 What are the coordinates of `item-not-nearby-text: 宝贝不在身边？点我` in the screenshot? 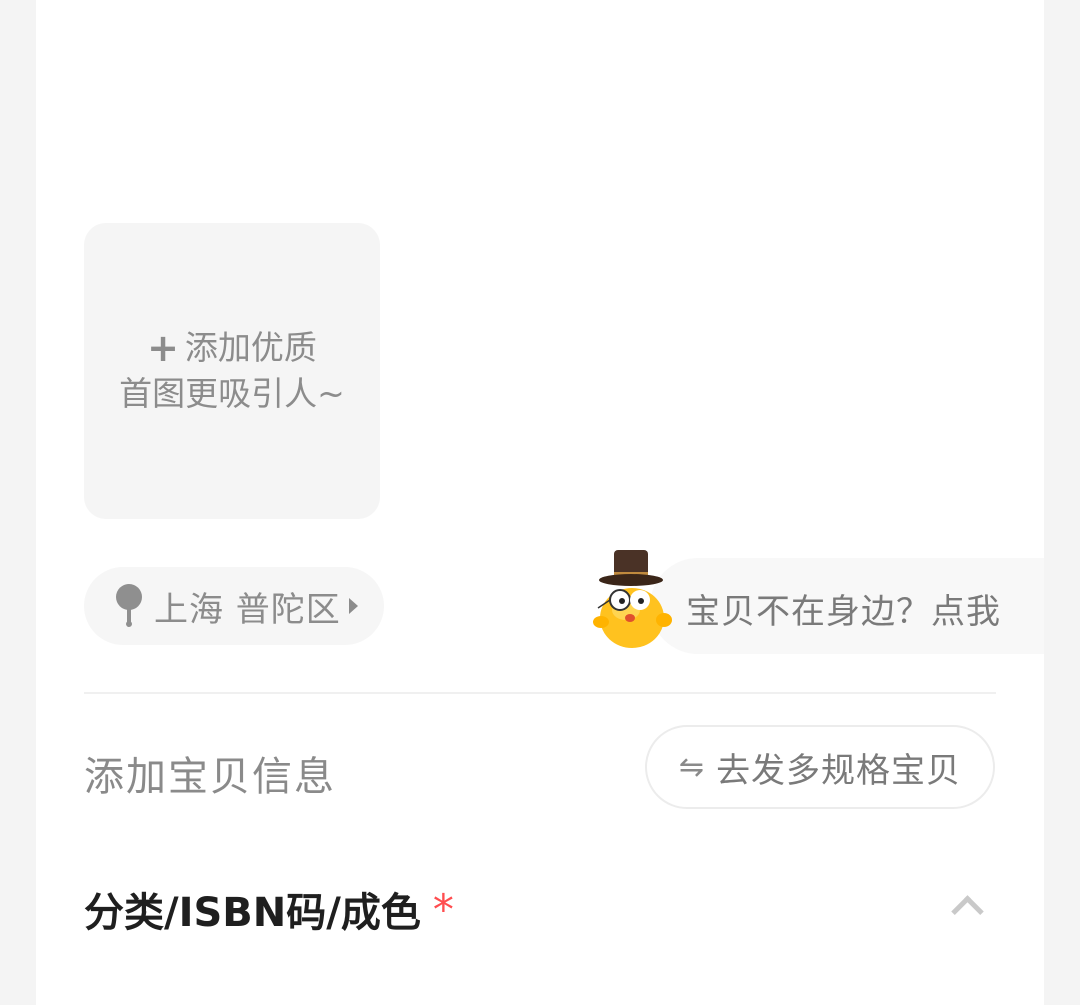 It's located at (843, 612).